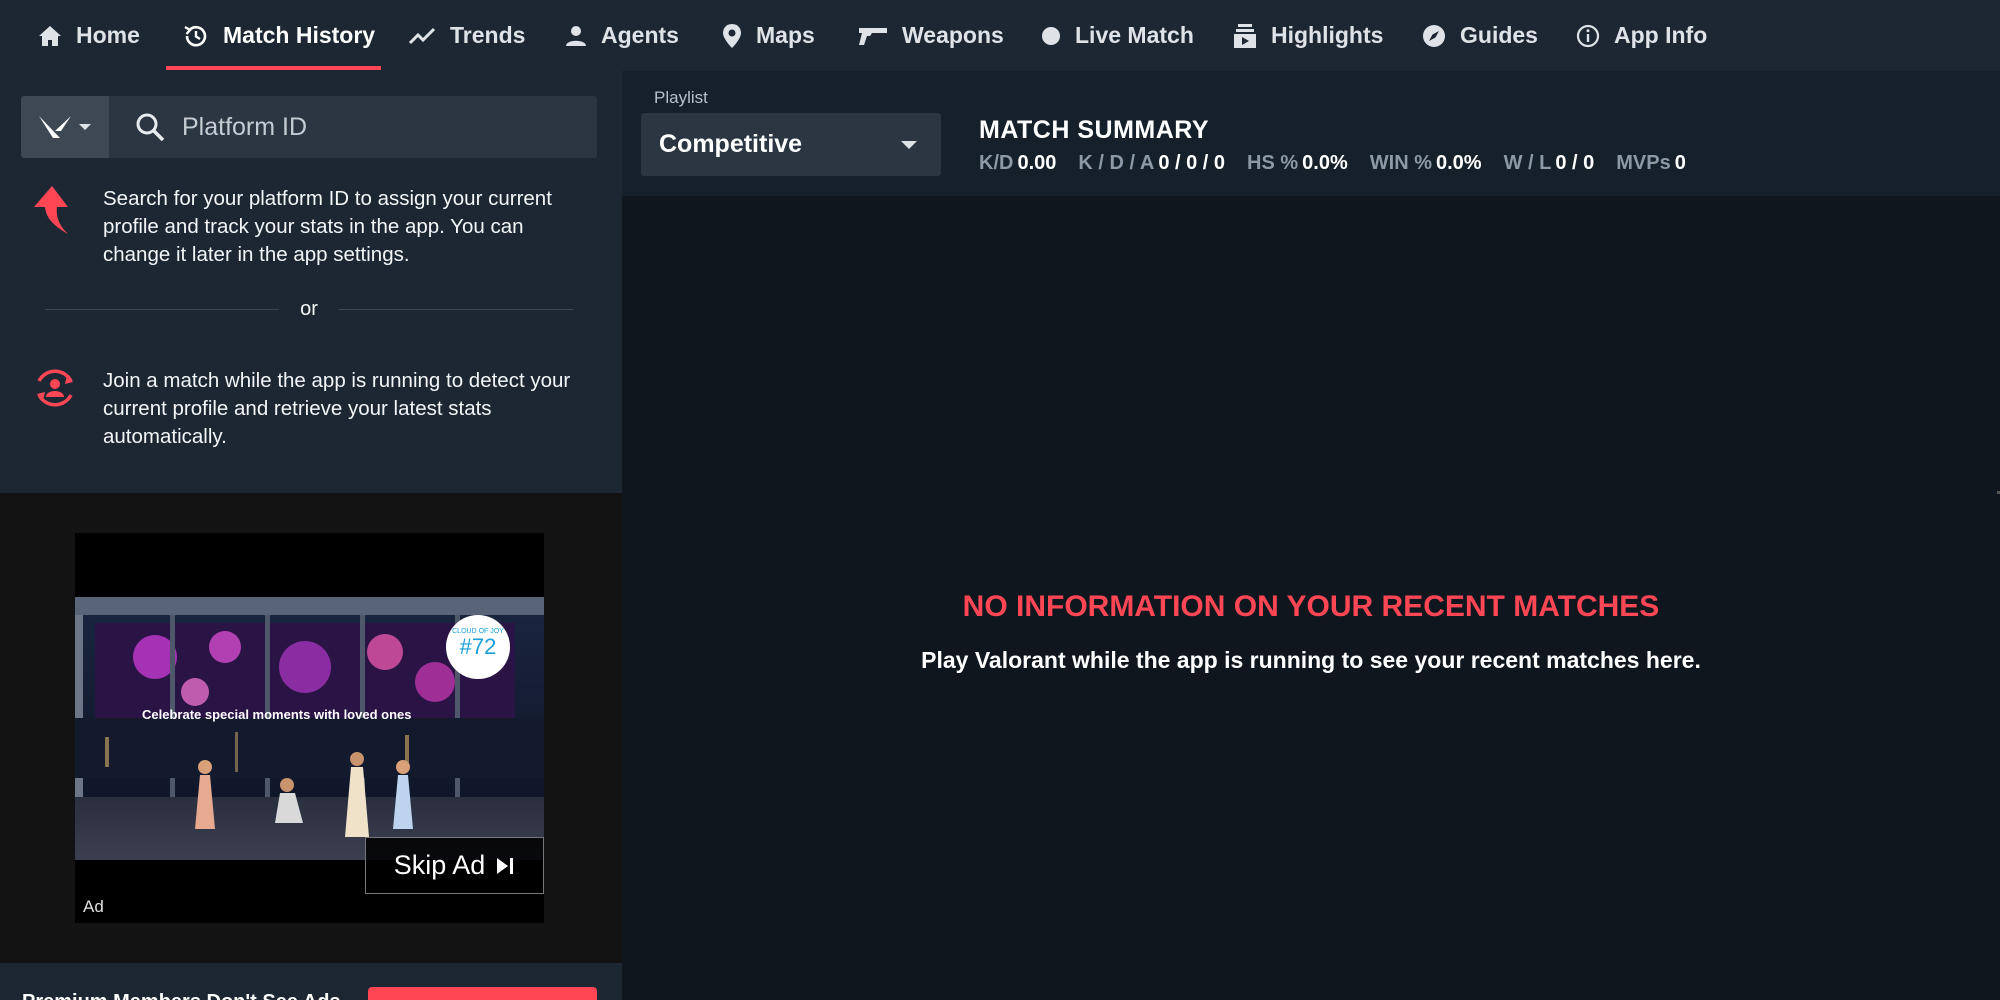  I want to click on nav-guides: Guides, so click(1480, 35).